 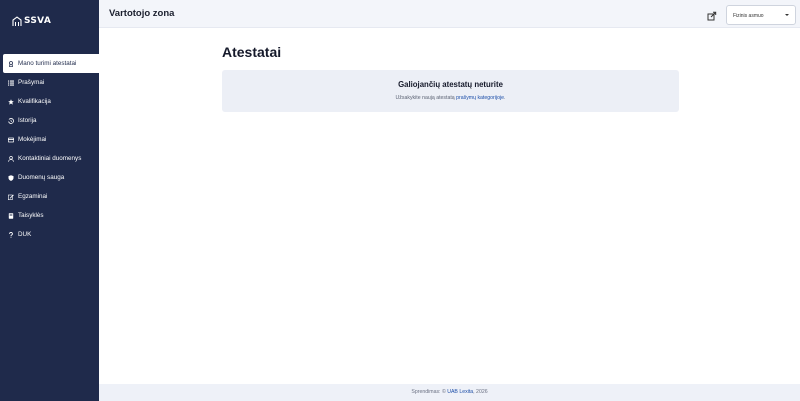 I want to click on sidebar-item-label: Mokėjimai, so click(x=32, y=139).